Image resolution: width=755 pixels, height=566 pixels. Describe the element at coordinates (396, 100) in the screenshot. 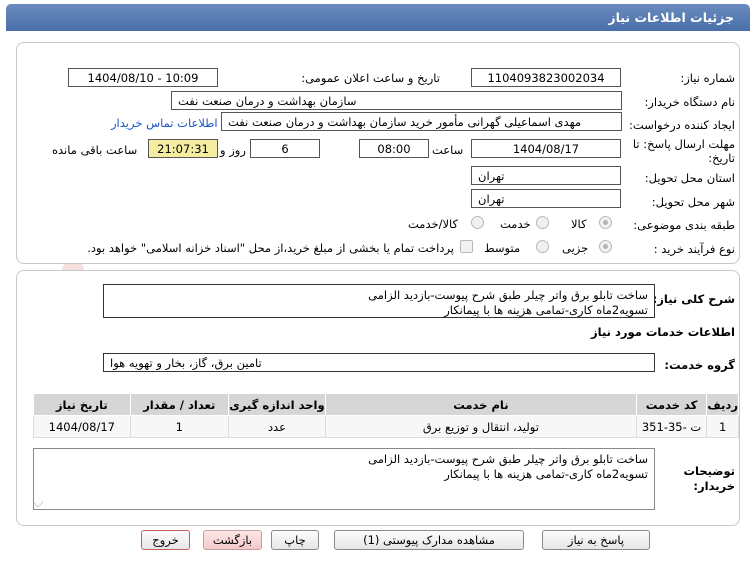

I see `buyer-org-field: سازمان بهداشت و درمان صنعت نفت` at that location.